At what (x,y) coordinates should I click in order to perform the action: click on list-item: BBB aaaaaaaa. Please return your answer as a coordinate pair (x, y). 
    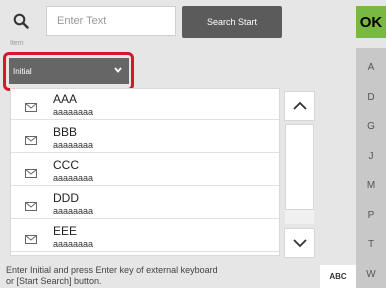
    Looking at the image, I should click on (145, 137).